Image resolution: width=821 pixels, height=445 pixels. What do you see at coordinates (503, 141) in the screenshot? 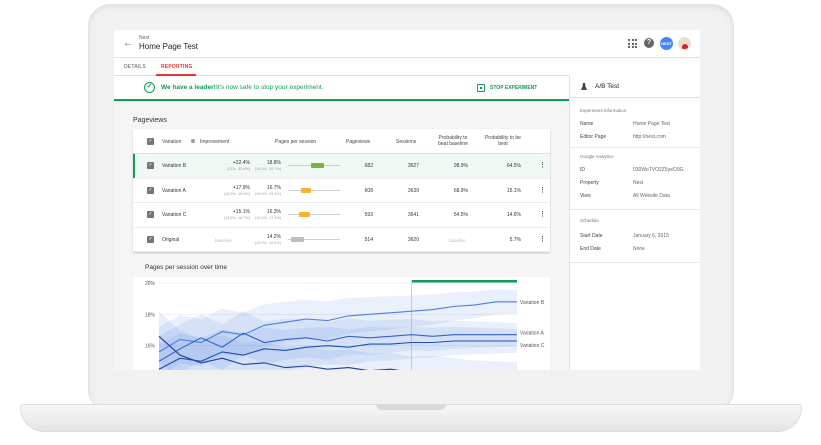
I see `col-prob-best: Probability to be best` at bounding box center [503, 141].